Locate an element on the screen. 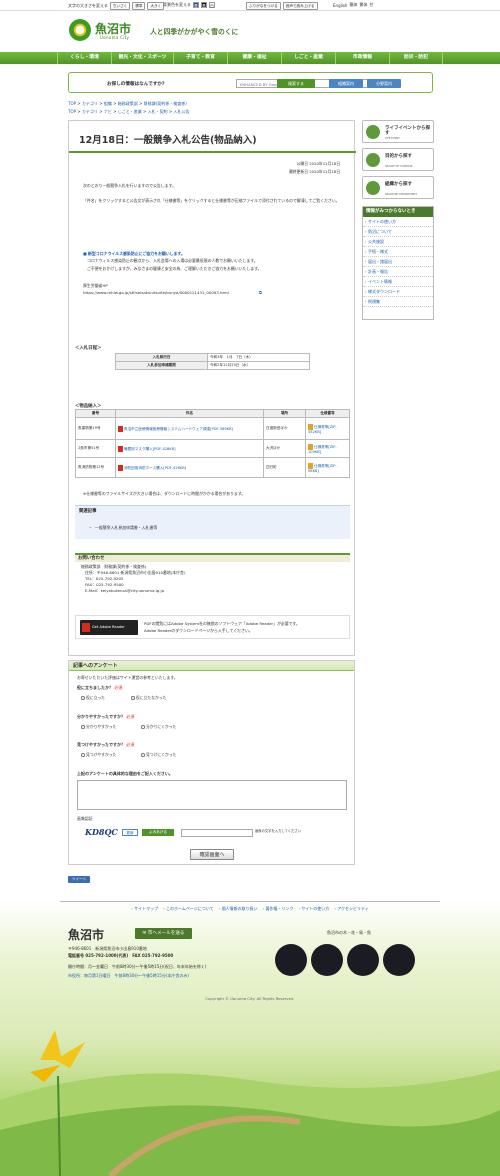 This screenshot has width=500, height=1176. table-row: 入札執行日 令和3年 1月 7日（木） is located at coordinates (212, 357).